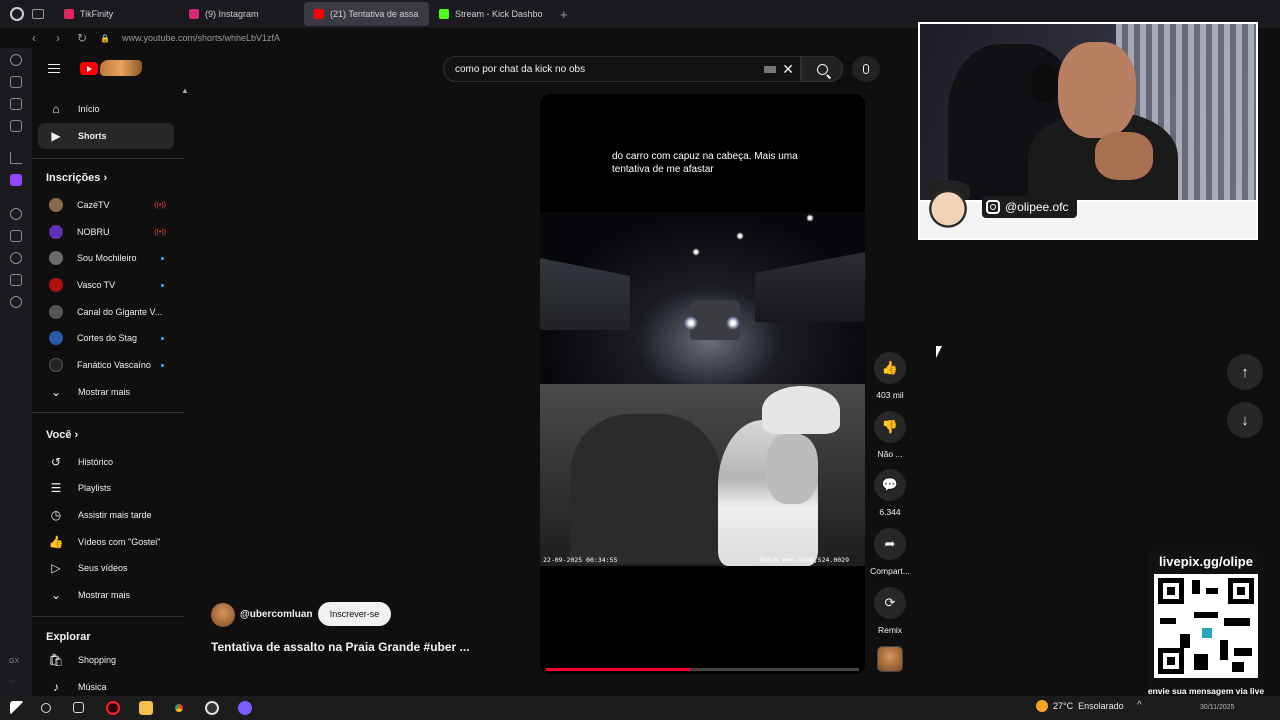 Image resolution: width=1280 pixels, height=720 pixels. What do you see at coordinates (62, 435) in the screenshot?
I see `you-heading: Você ›` at bounding box center [62, 435].